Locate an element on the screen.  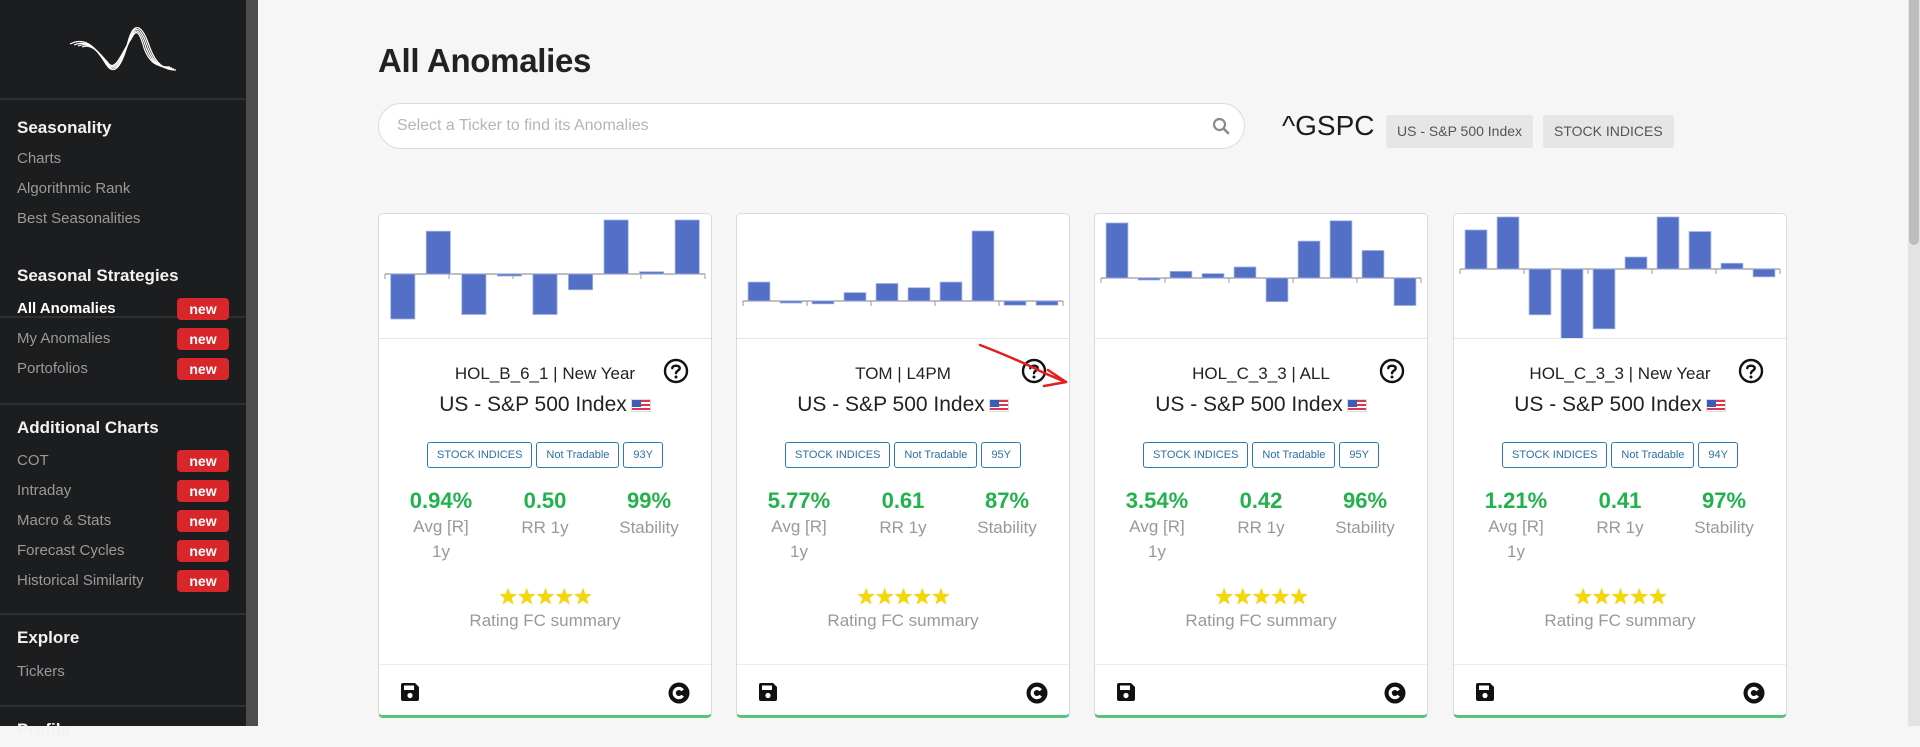
sidebar-item-intraday: Intraday new is located at coordinates (123, 491).